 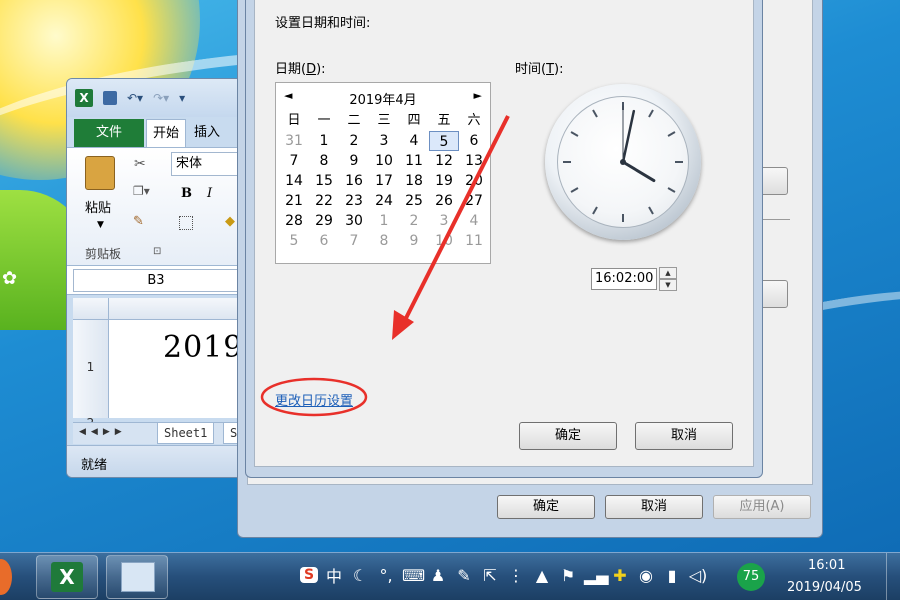 I want to click on redo-icon: ↷▾, so click(x=161, y=98).